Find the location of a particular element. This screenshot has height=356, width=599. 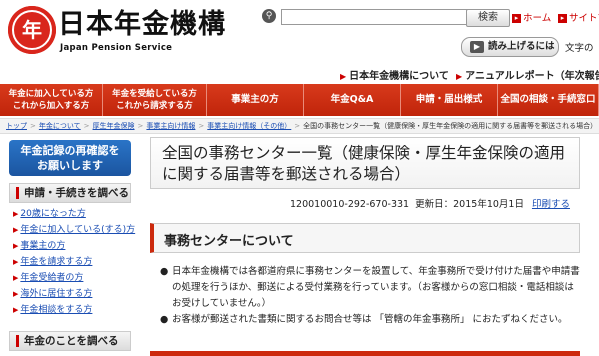

nav-item-employers: 事業主の方 is located at coordinates (255, 100).